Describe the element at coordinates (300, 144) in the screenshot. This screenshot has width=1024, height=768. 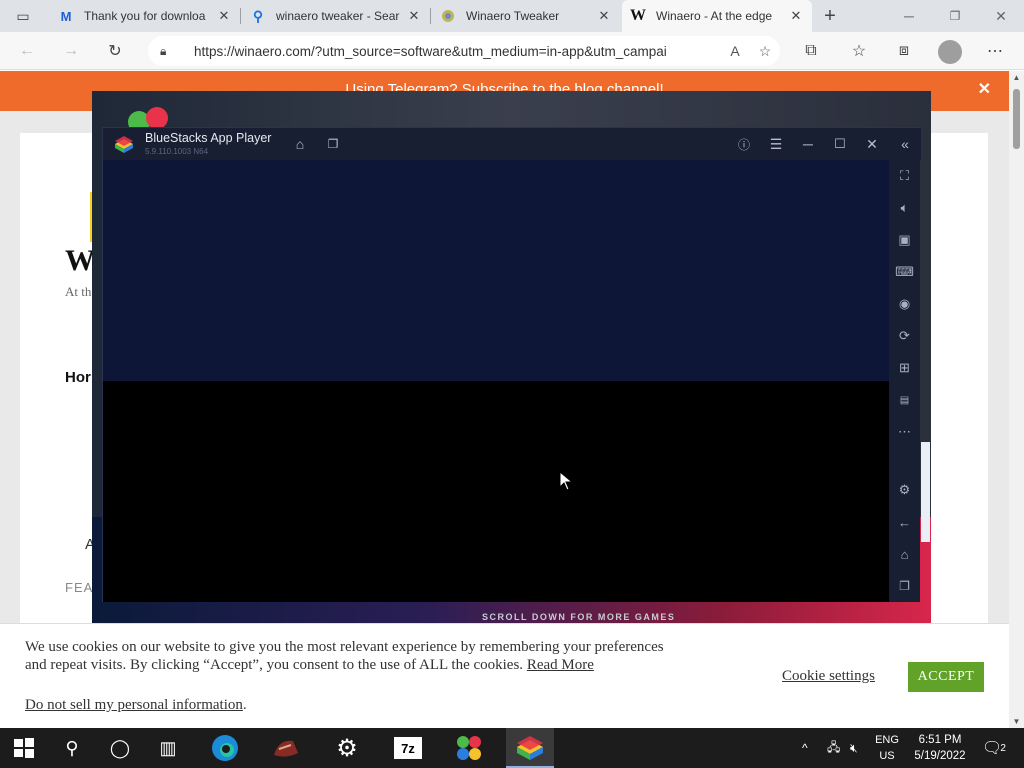
I see `home-icon: ⌂` at that location.